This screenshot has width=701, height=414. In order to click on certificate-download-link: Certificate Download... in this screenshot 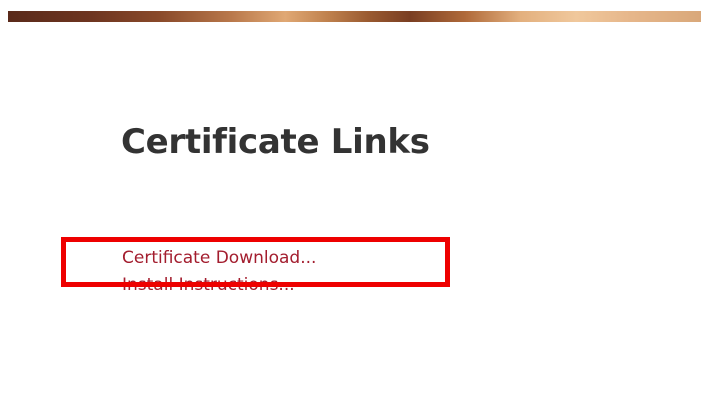, I will do `click(219, 258)`.